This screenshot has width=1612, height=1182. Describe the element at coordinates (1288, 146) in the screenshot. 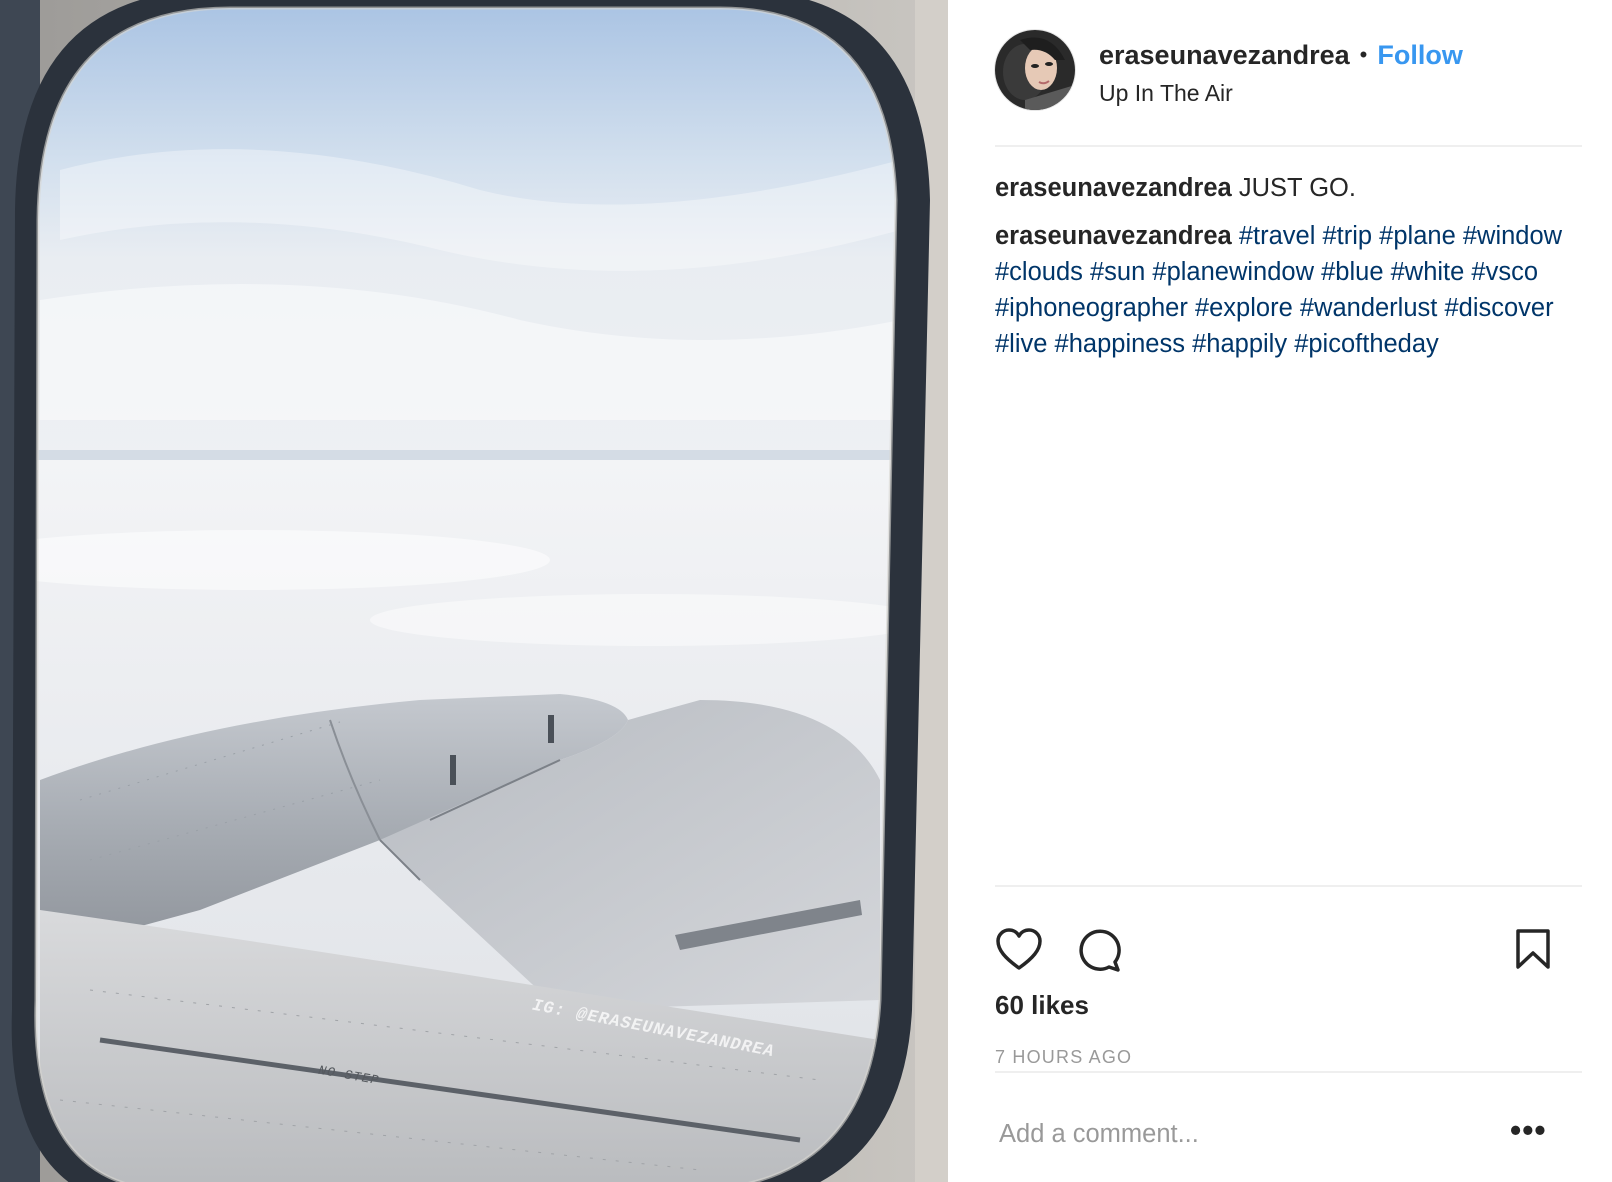

I see `header-divider` at that location.